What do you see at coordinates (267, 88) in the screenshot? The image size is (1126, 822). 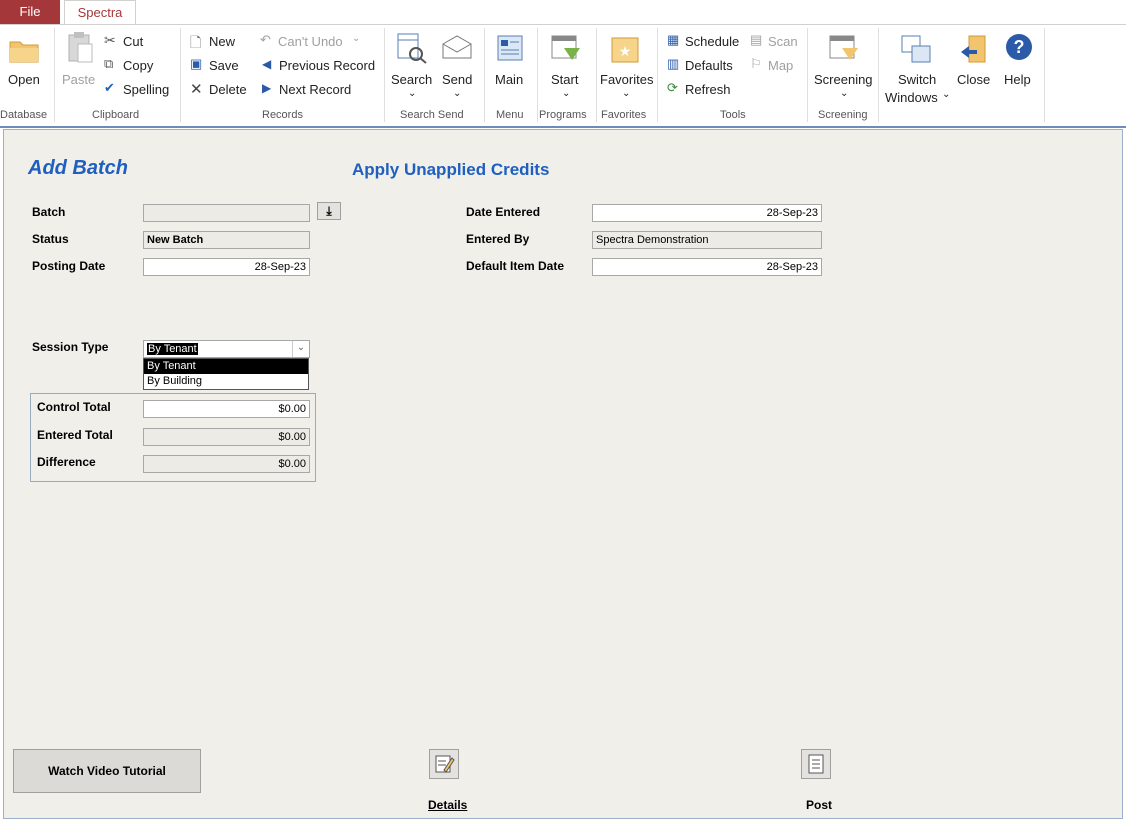 I see `next-arrow-icon: ▶` at bounding box center [267, 88].